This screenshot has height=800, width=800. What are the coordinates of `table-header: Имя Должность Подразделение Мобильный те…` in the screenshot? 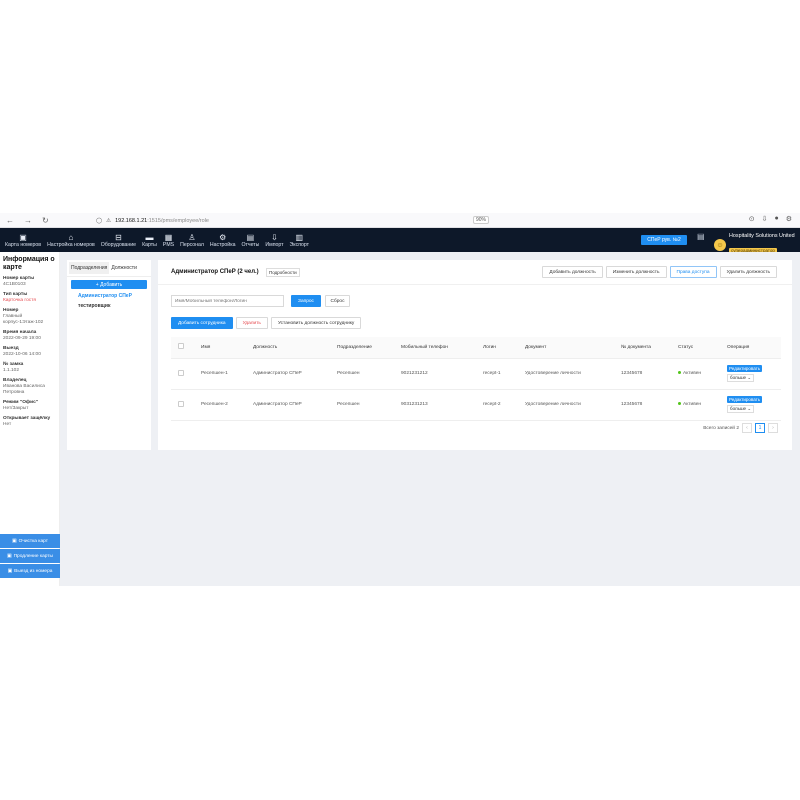 It's located at (476, 348).